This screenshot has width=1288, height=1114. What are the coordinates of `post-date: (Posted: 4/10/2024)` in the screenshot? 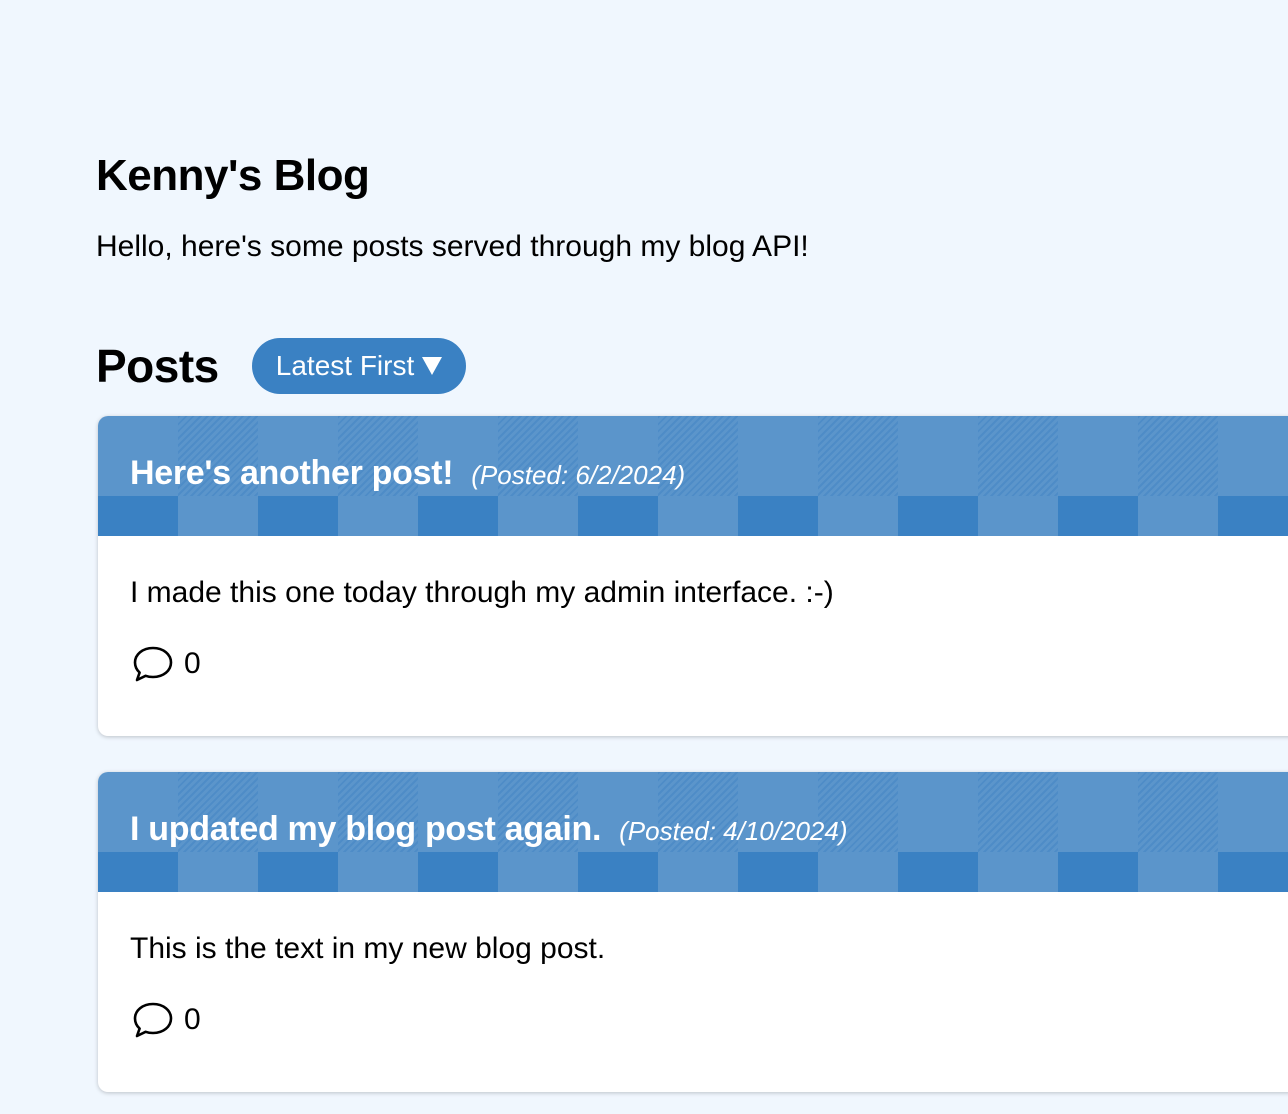 It's located at (733, 831).